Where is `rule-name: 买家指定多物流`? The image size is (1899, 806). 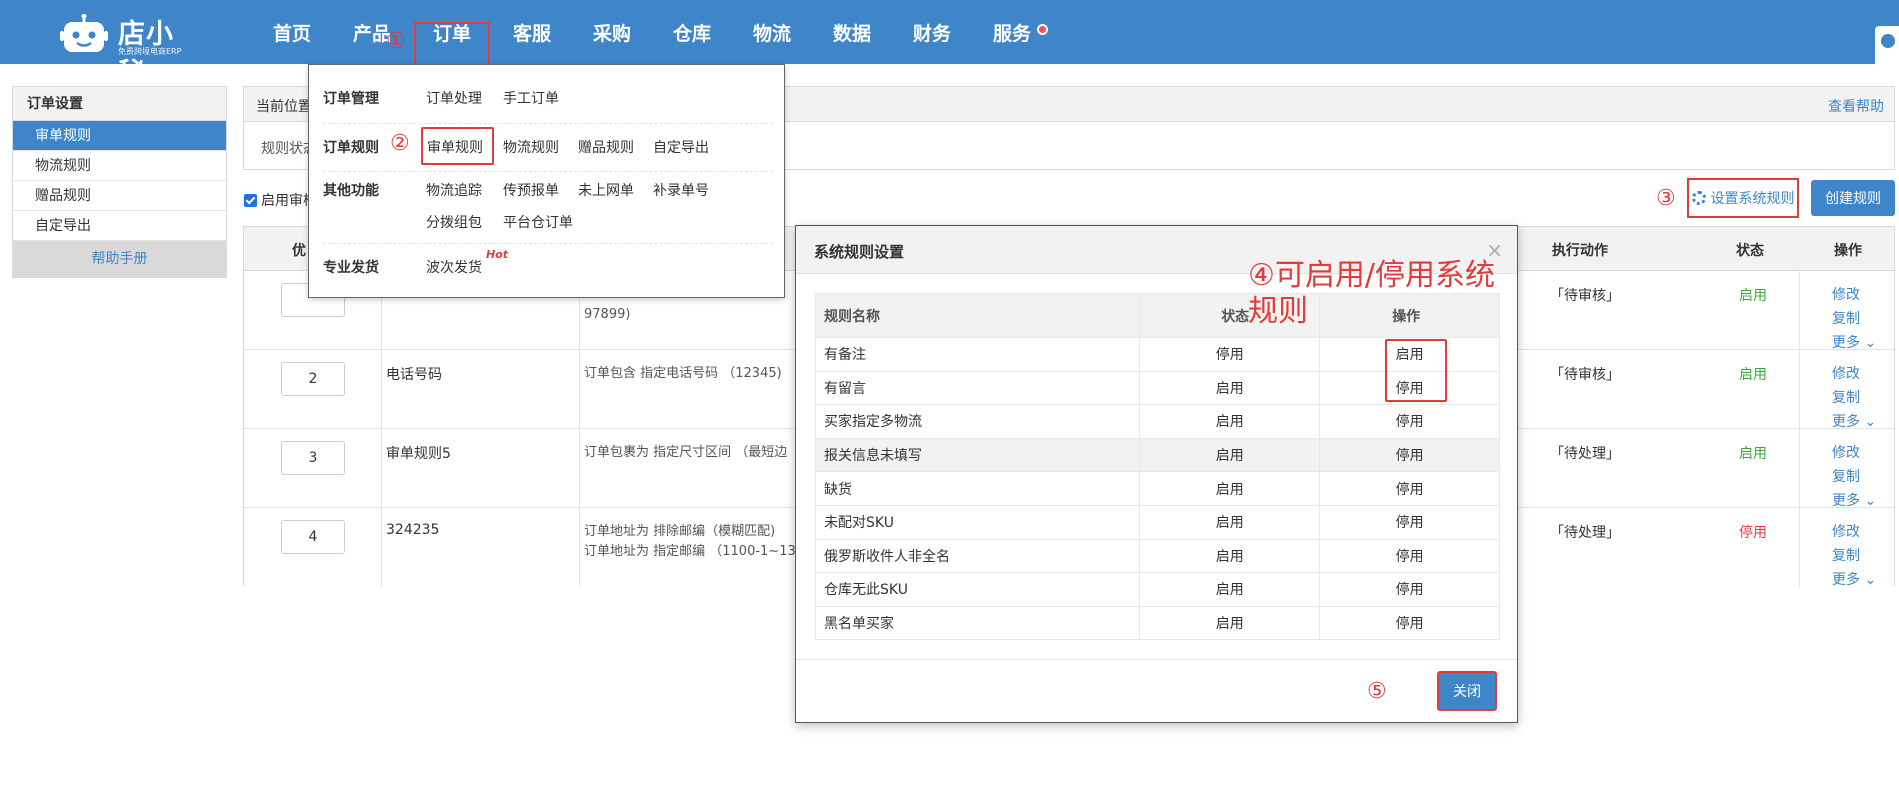 rule-name: 买家指定多物流 is located at coordinates (977, 421).